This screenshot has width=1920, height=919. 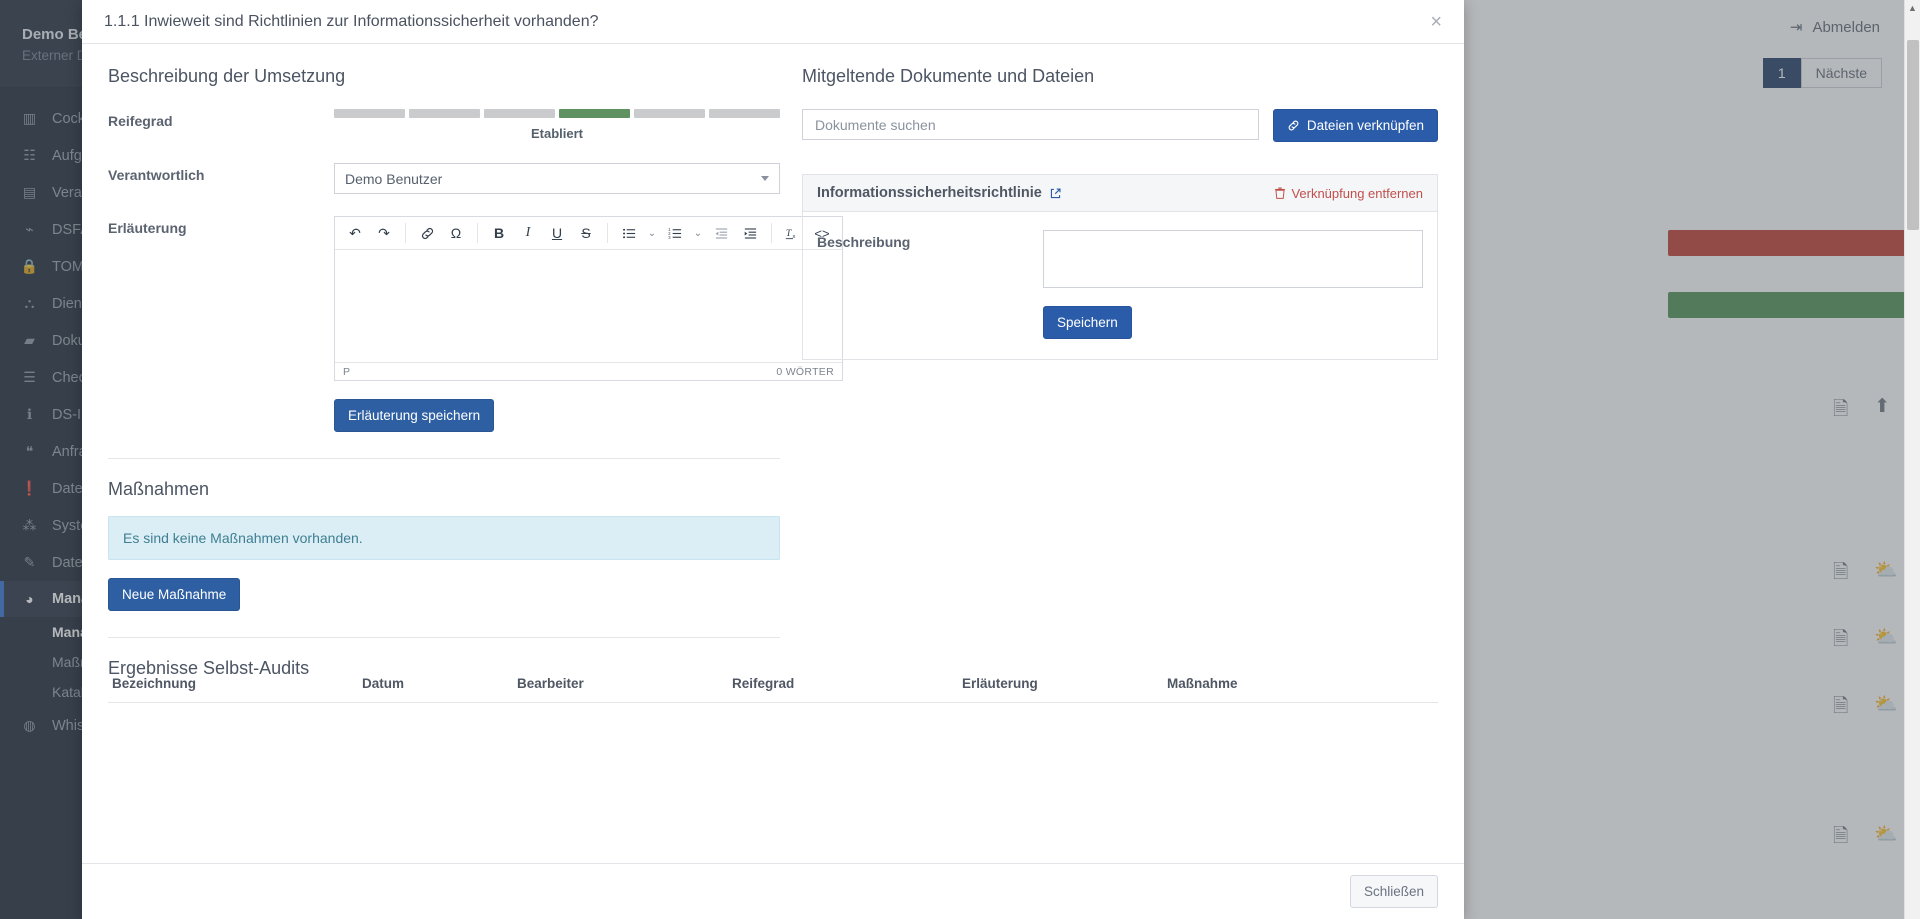 I want to click on maturity-value-label: Etabliert, so click(x=556, y=133).